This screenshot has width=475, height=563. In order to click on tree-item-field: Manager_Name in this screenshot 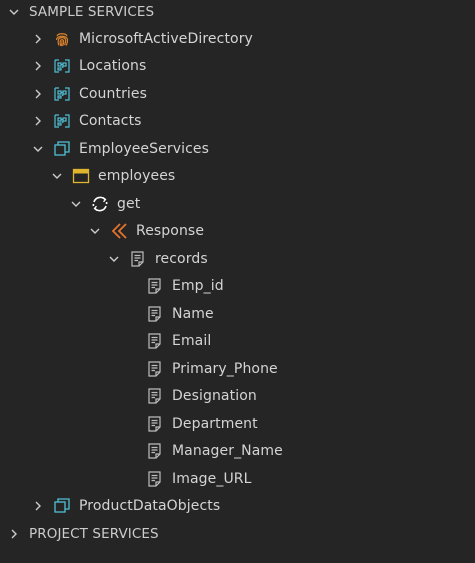, I will do `click(237, 450)`.